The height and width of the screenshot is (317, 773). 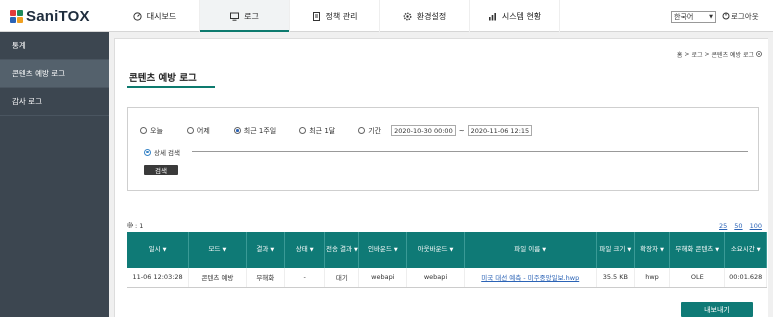 I want to click on sidebar-item-label: 콘텐츠 예방 로그, so click(x=39, y=73).